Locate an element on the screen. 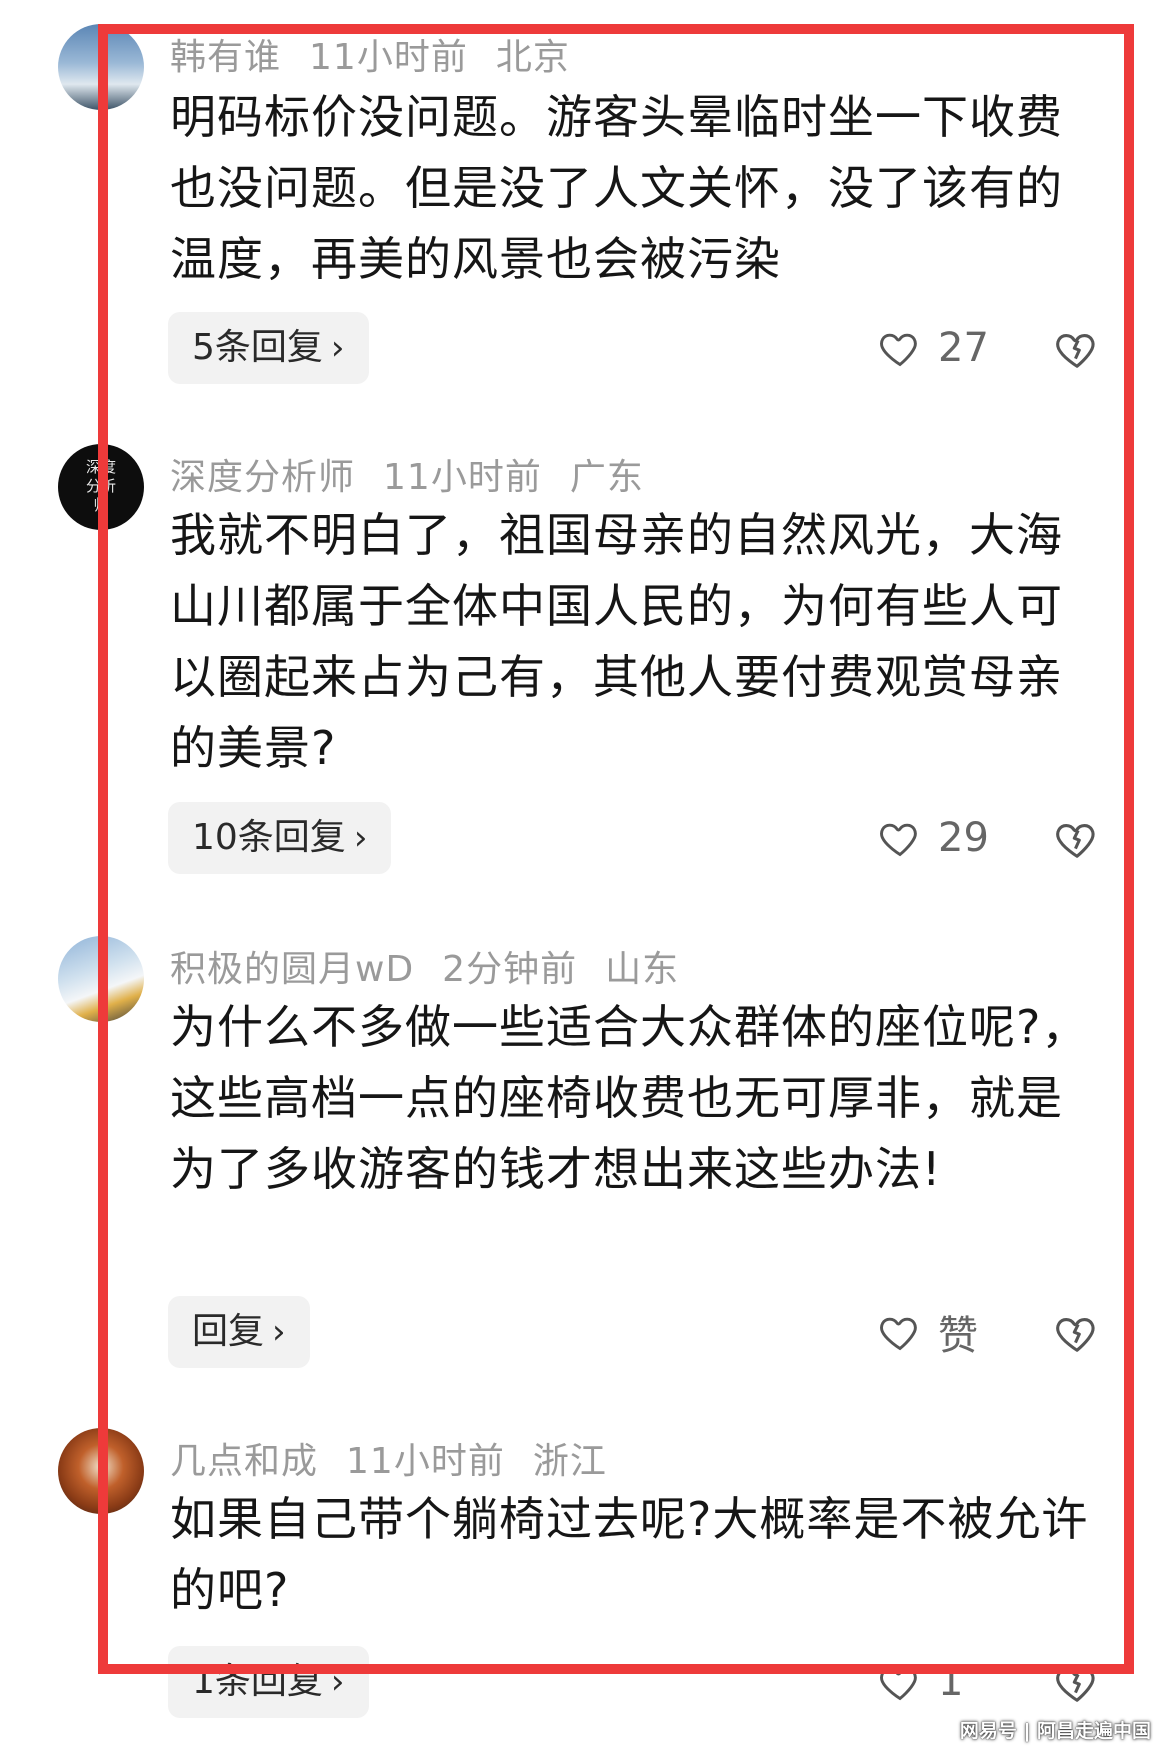 The height and width of the screenshot is (1751, 1169). reply-label: 5条回复 is located at coordinates (257, 347).